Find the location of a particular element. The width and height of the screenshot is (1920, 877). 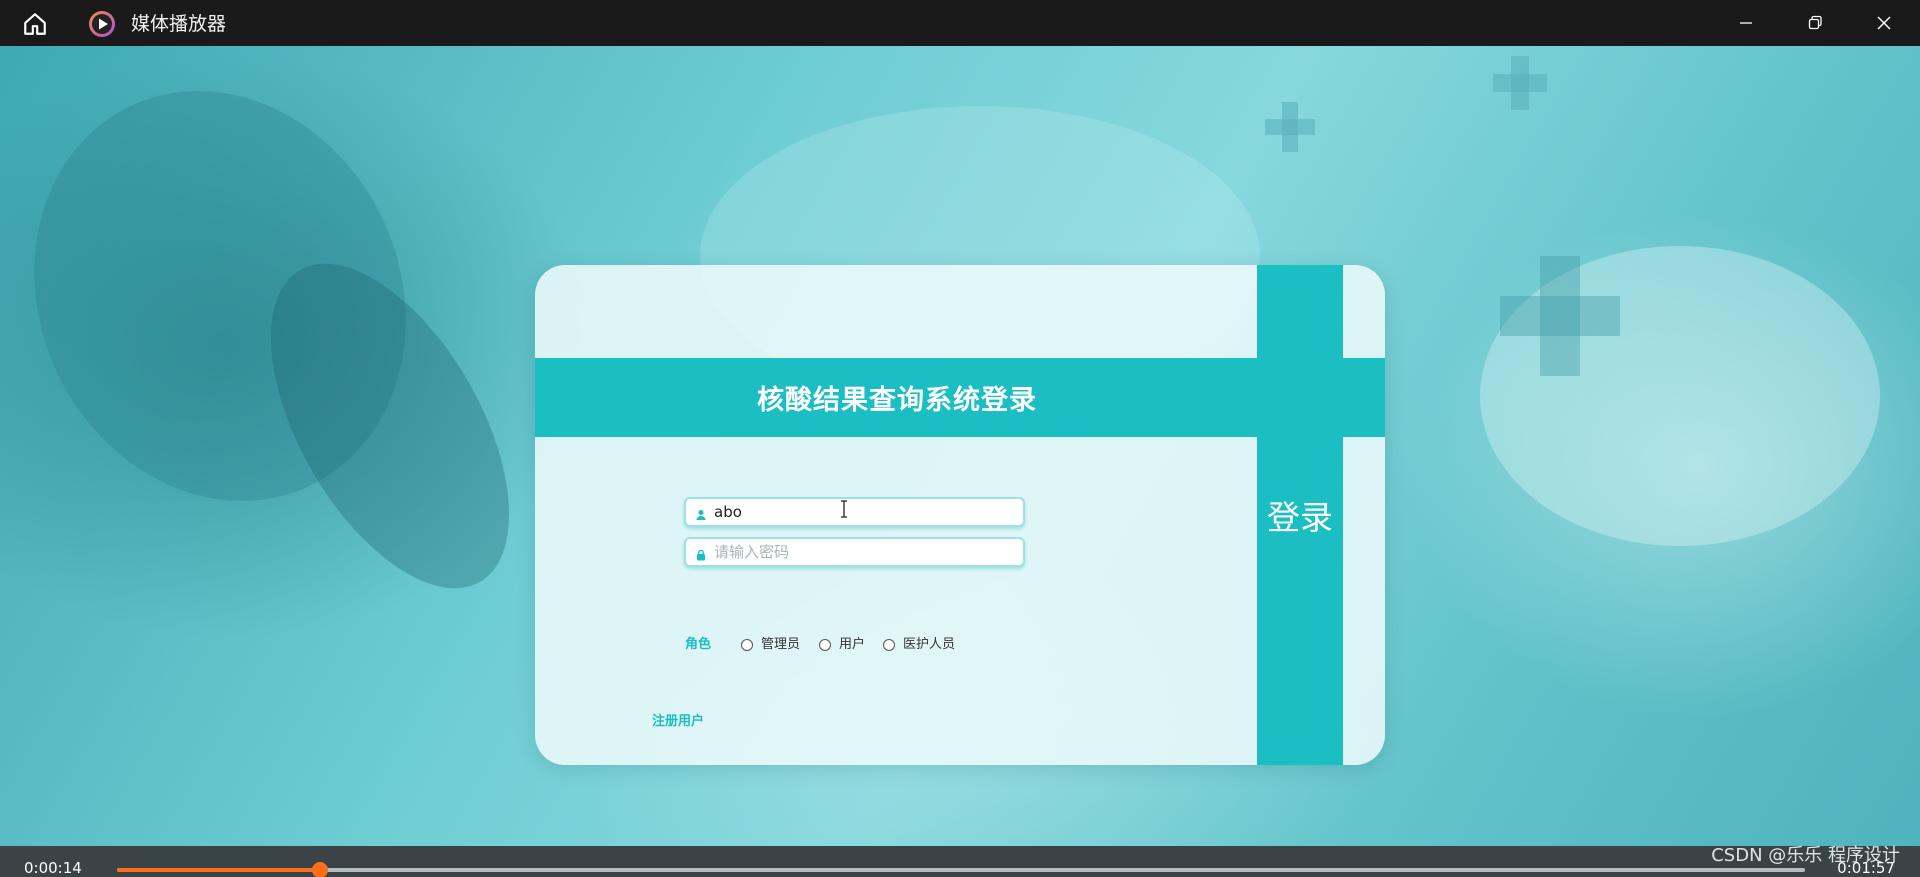

window-title: 媒体播放器 is located at coordinates (179, 24).